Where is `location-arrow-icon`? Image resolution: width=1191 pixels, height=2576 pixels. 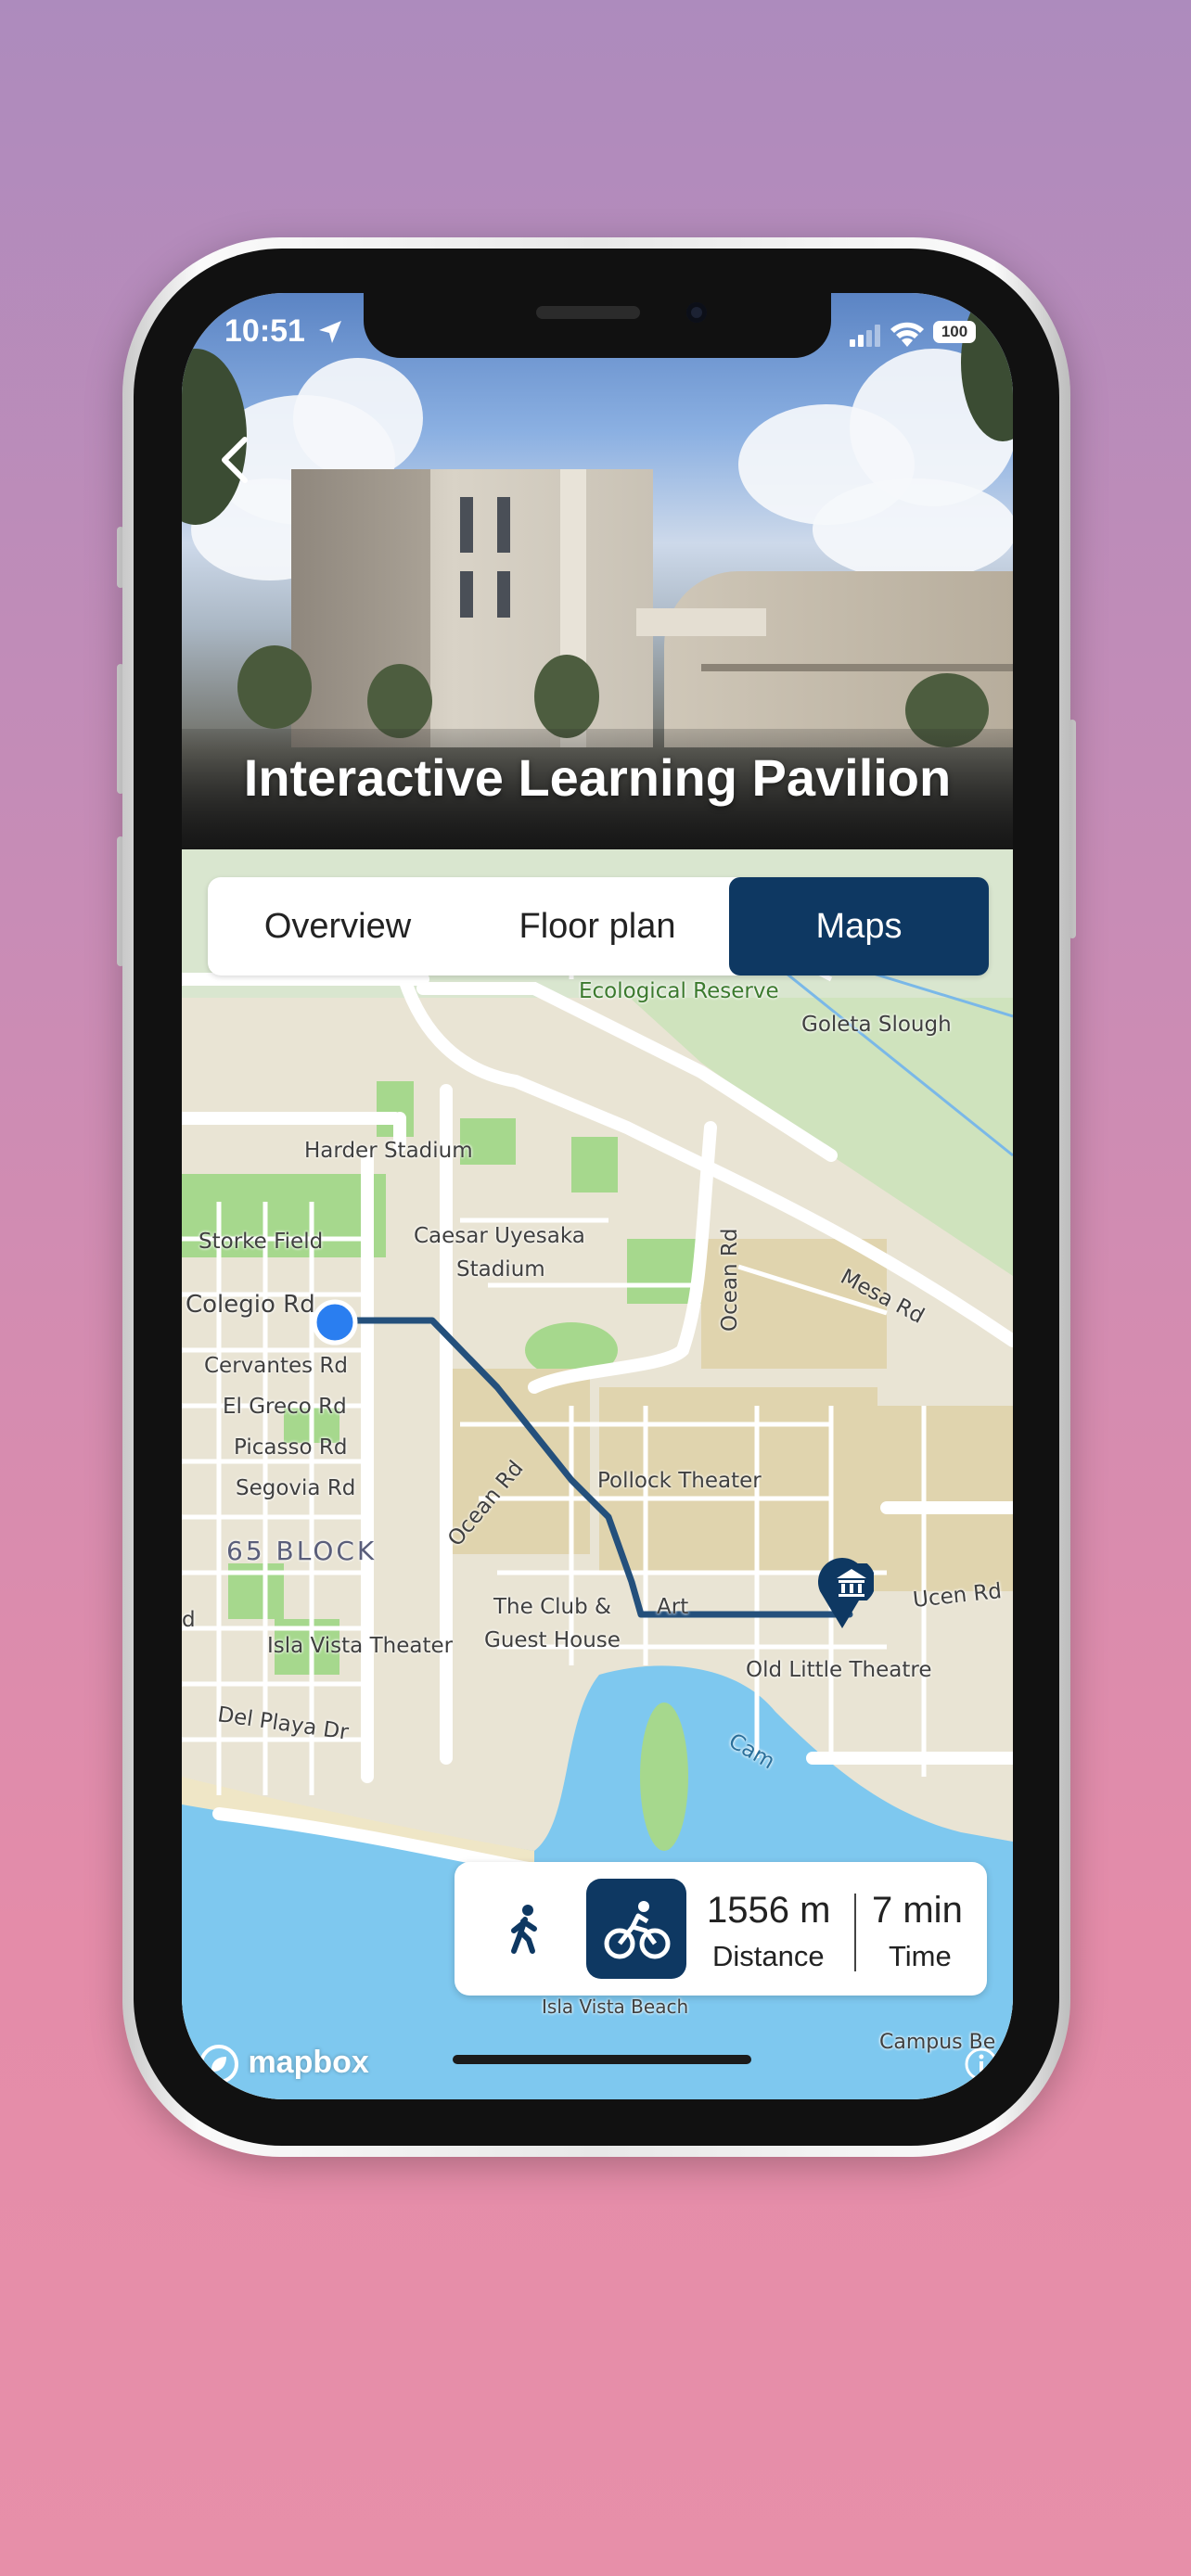 location-arrow-icon is located at coordinates (330, 332).